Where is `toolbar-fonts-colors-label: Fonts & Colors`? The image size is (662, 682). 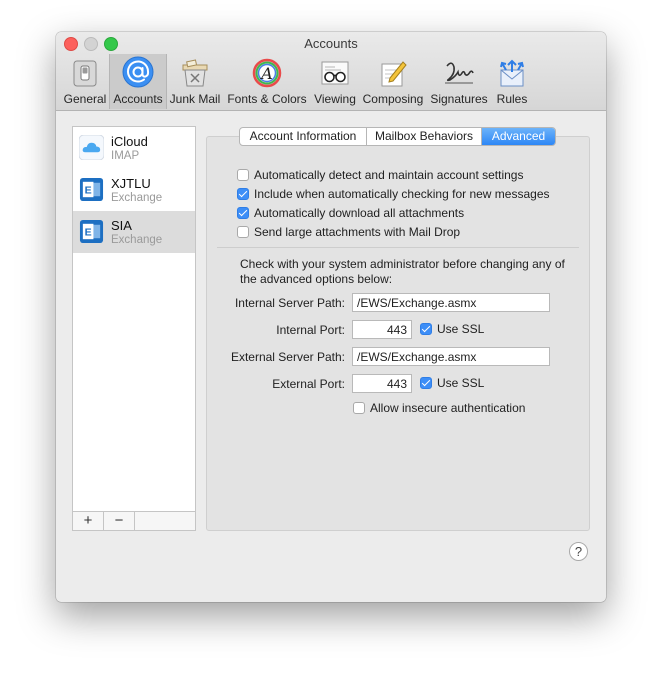
toolbar-fonts-colors-label: Fonts & Colors is located at coordinates (267, 99).